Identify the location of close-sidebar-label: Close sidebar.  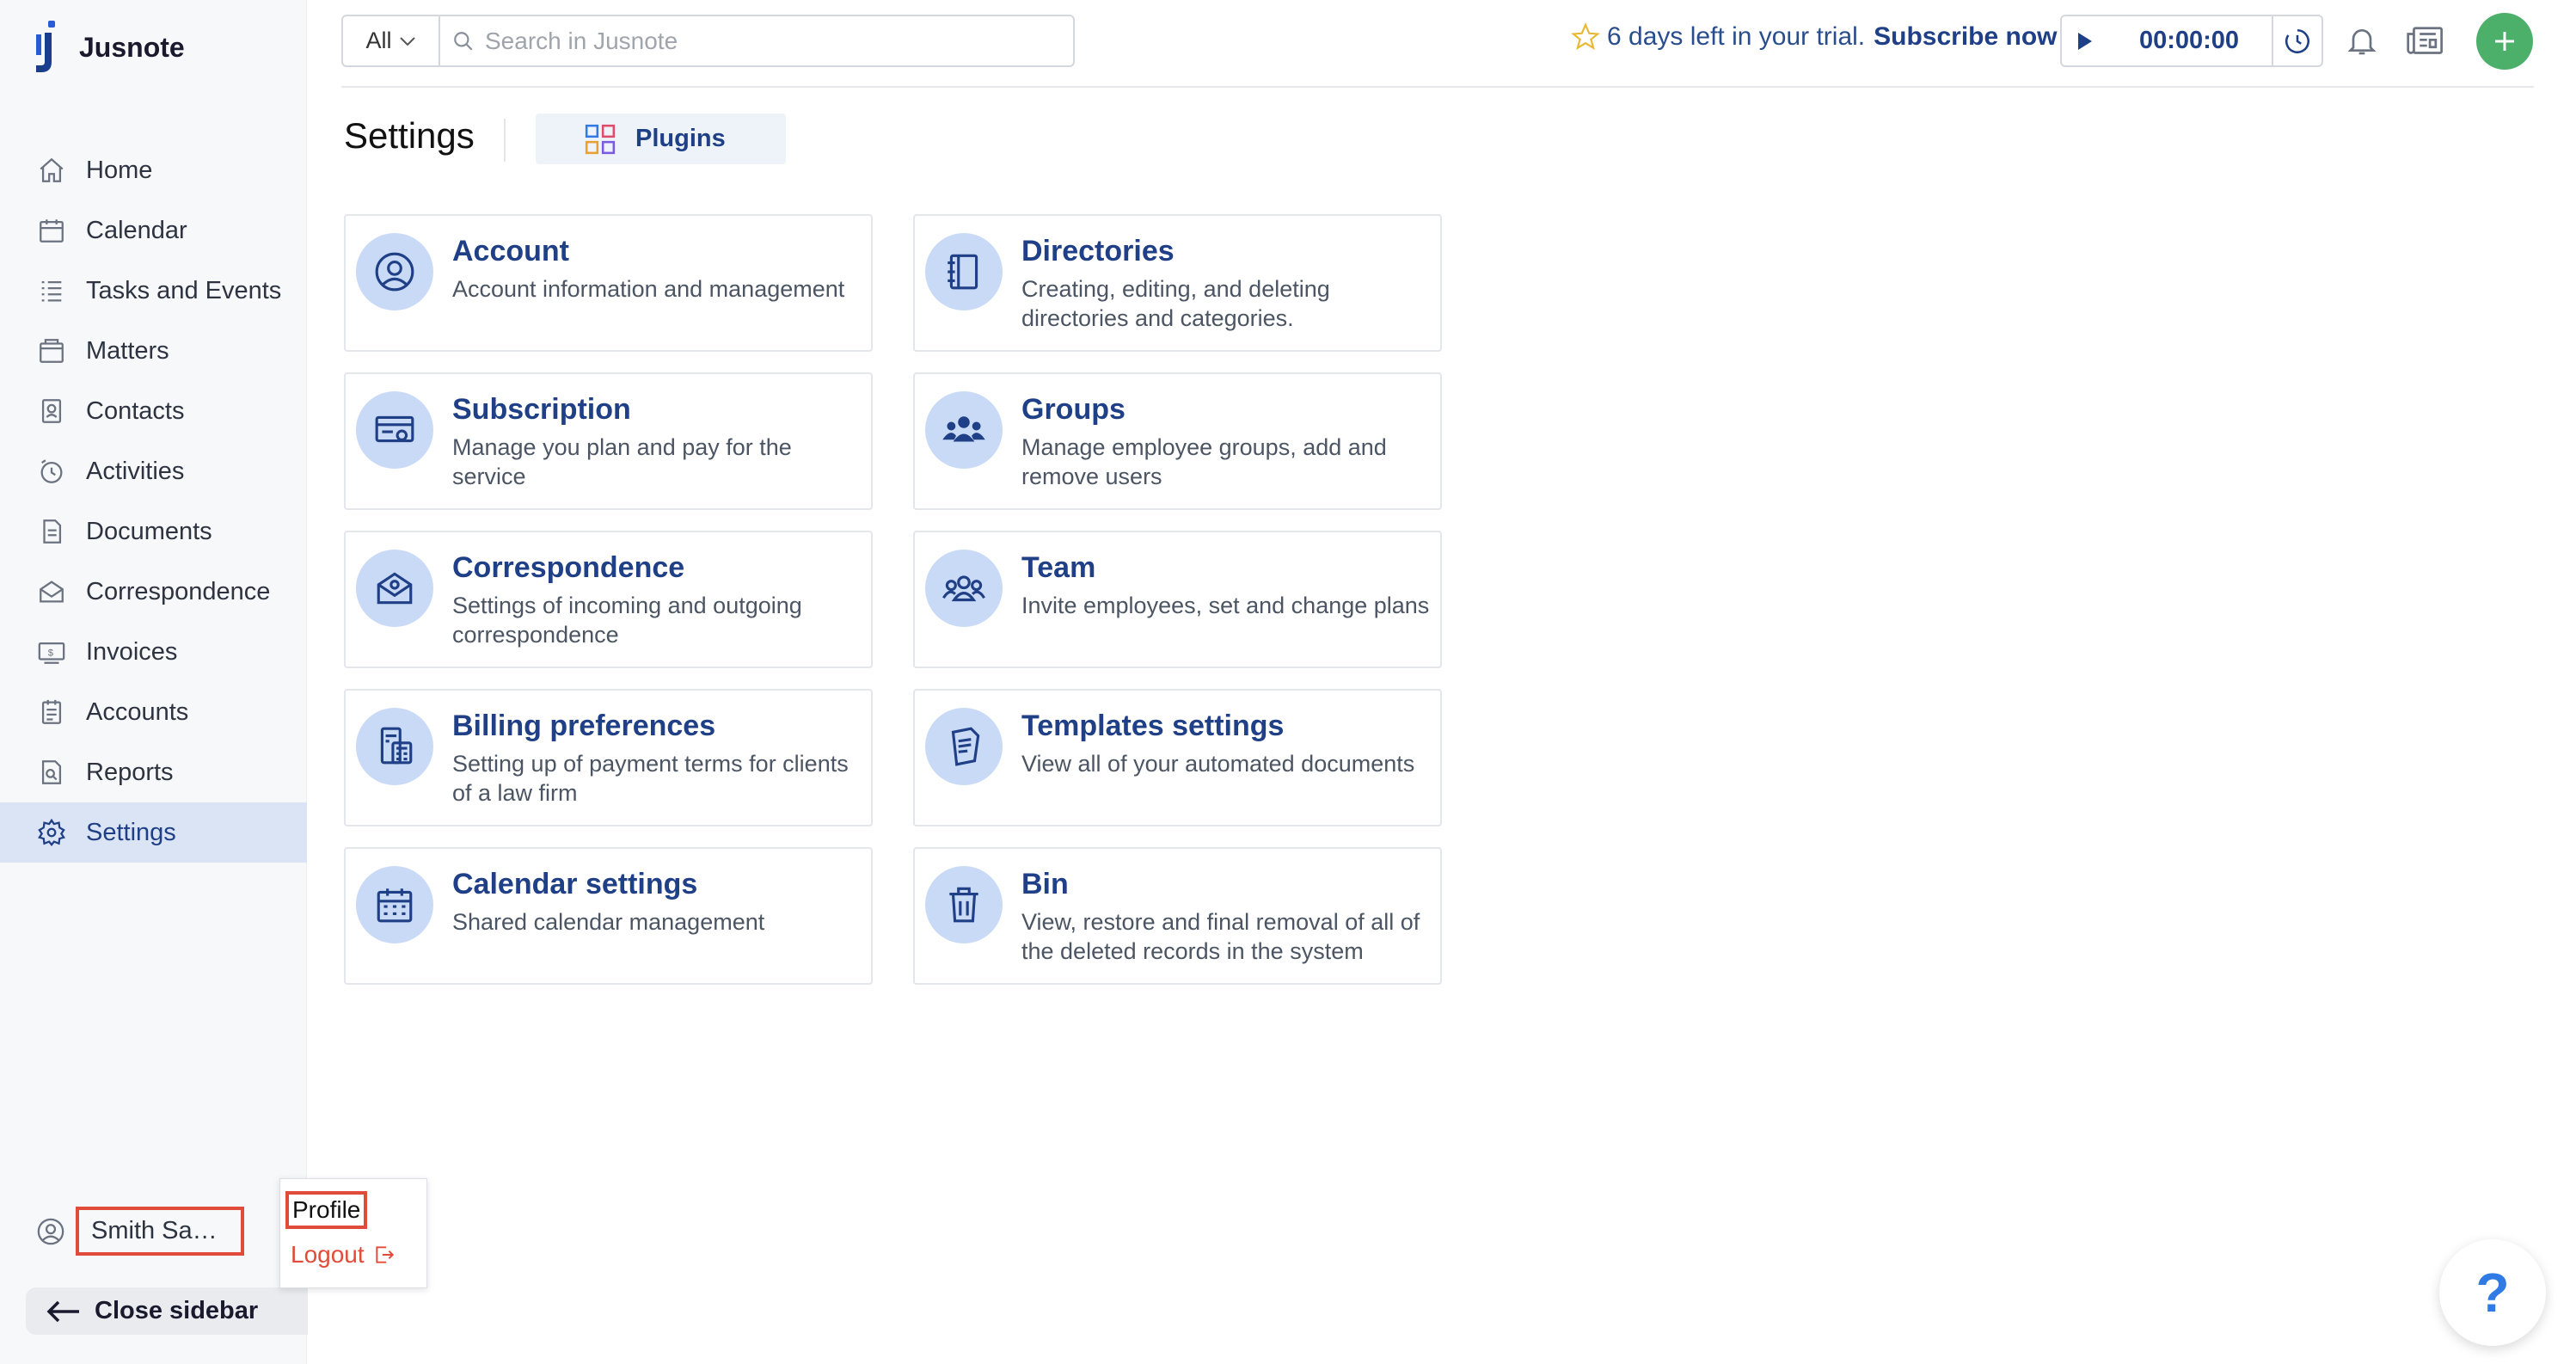
(177, 1311).